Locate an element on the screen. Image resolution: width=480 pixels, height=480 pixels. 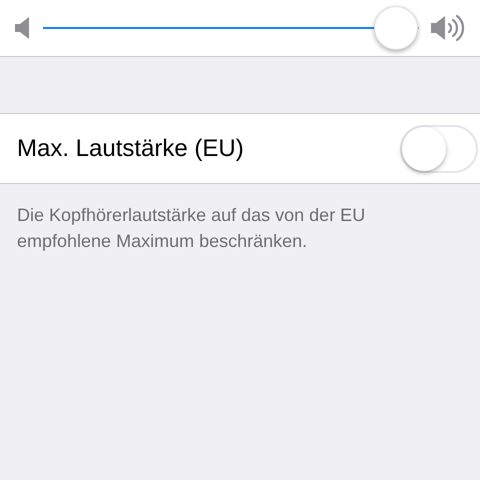
volume-slider is located at coordinates (231, 28).